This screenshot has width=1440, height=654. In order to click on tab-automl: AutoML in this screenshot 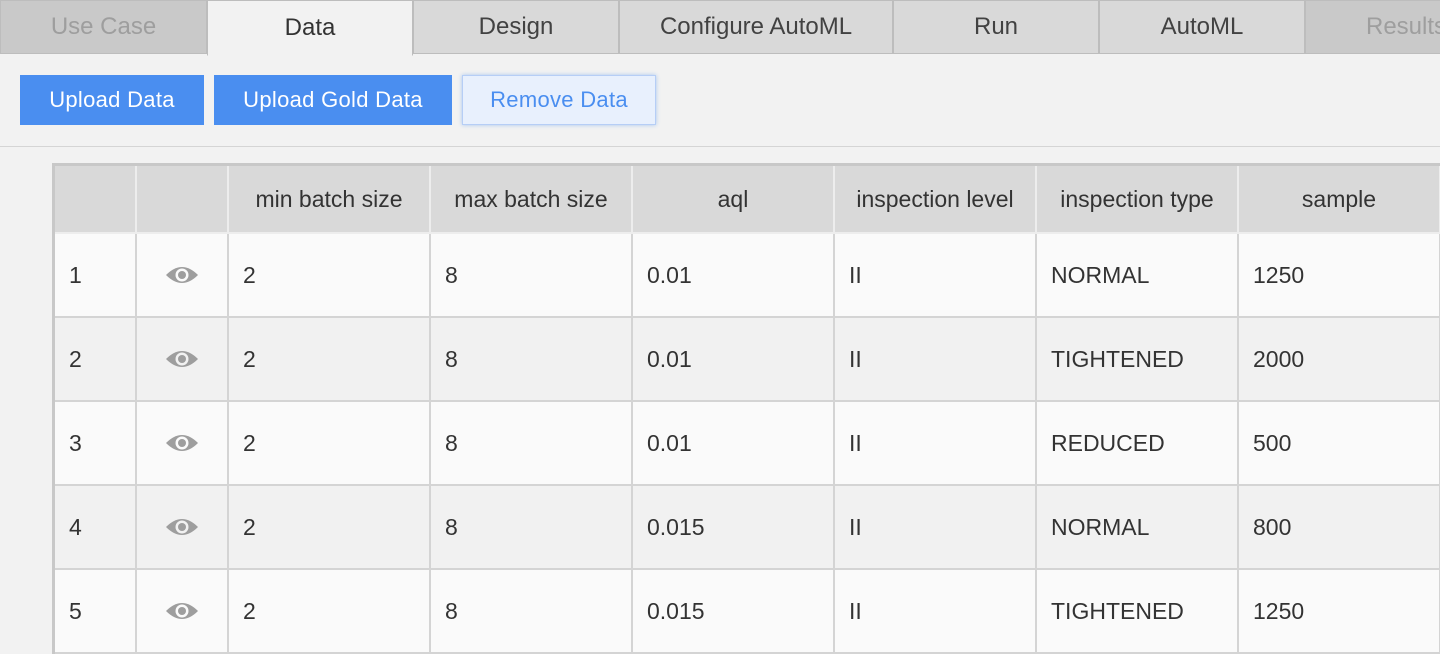, I will do `click(1202, 27)`.